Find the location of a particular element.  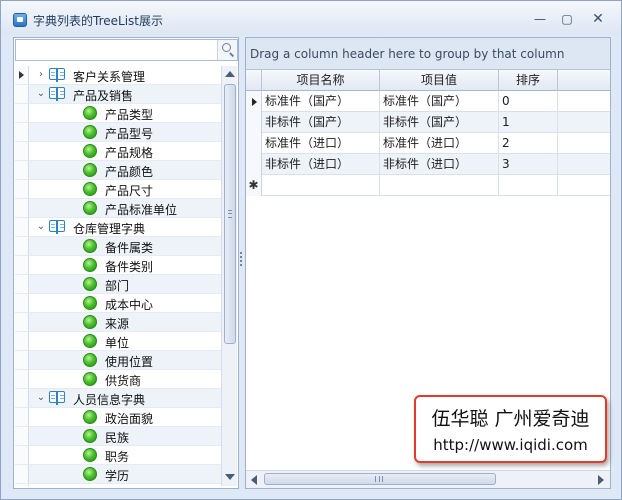

tree-cell: 来源 is located at coordinates (125, 322).